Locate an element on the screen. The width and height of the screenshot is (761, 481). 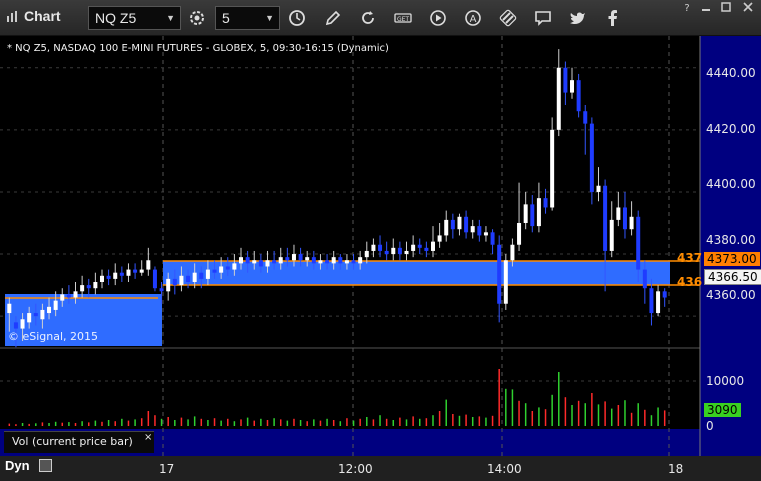
twitter-button is located at coordinates (578, 18).